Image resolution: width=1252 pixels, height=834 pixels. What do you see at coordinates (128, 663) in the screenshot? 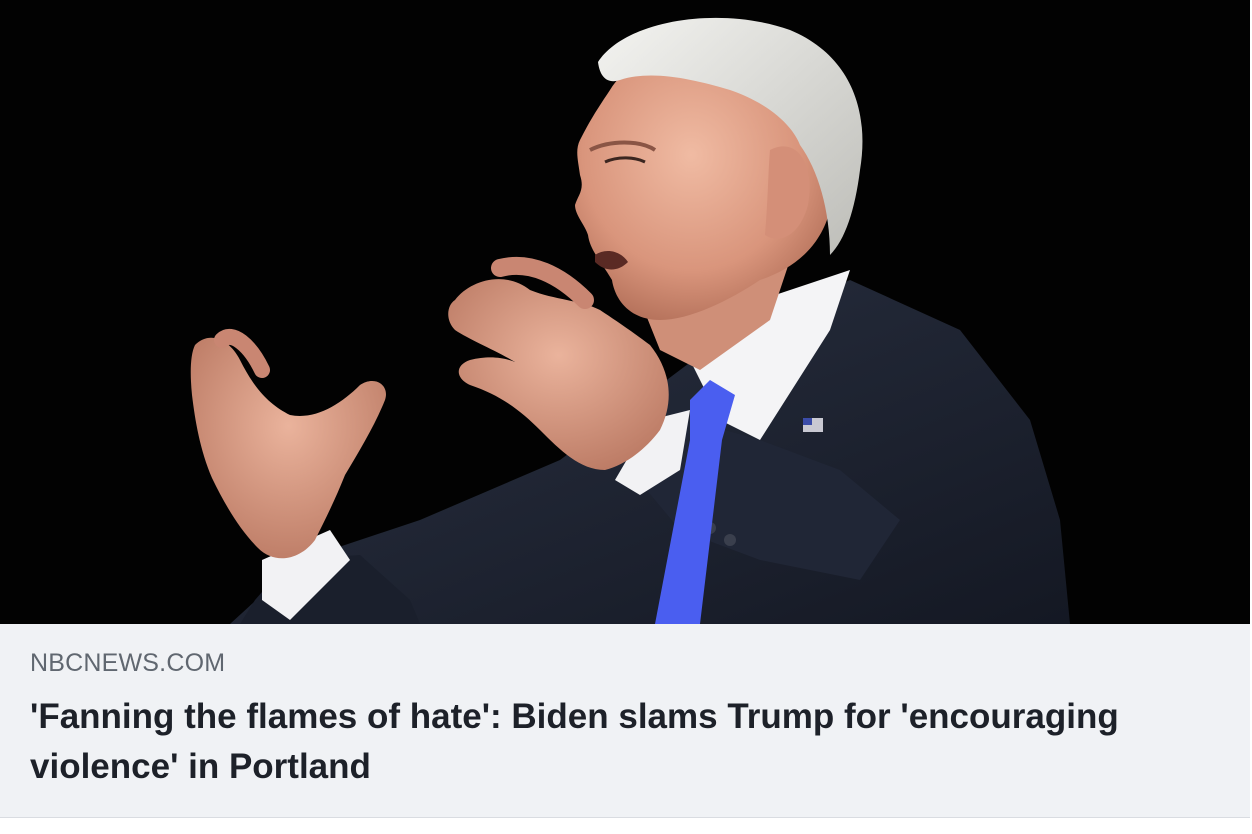
I see `source-domain: NBCNEWS.COM` at bounding box center [128, 663].